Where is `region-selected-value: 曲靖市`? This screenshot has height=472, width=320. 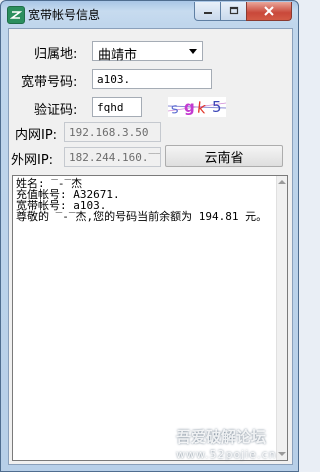 region-selected-value: 曲靖市 is located at coordinates (118, 55).